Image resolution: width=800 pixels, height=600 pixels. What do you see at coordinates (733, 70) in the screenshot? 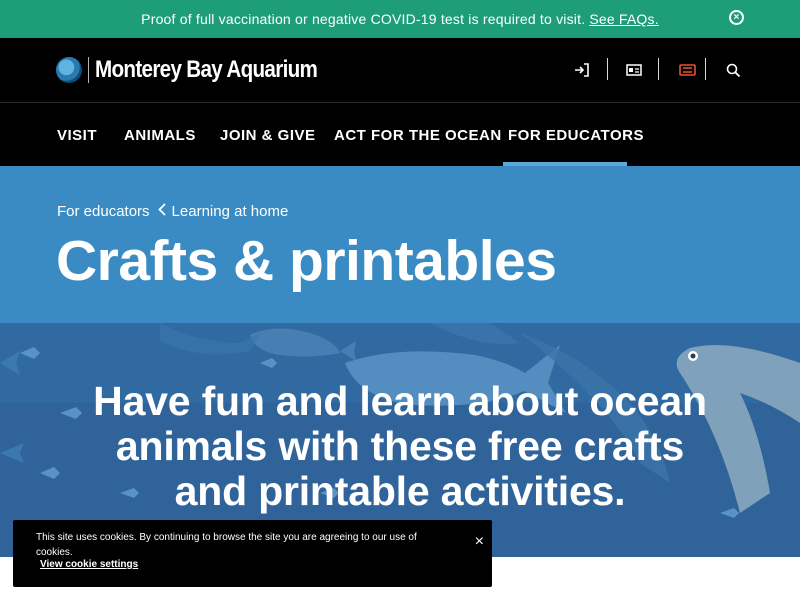
I see `search-icon` at bounding box center [733, 70].